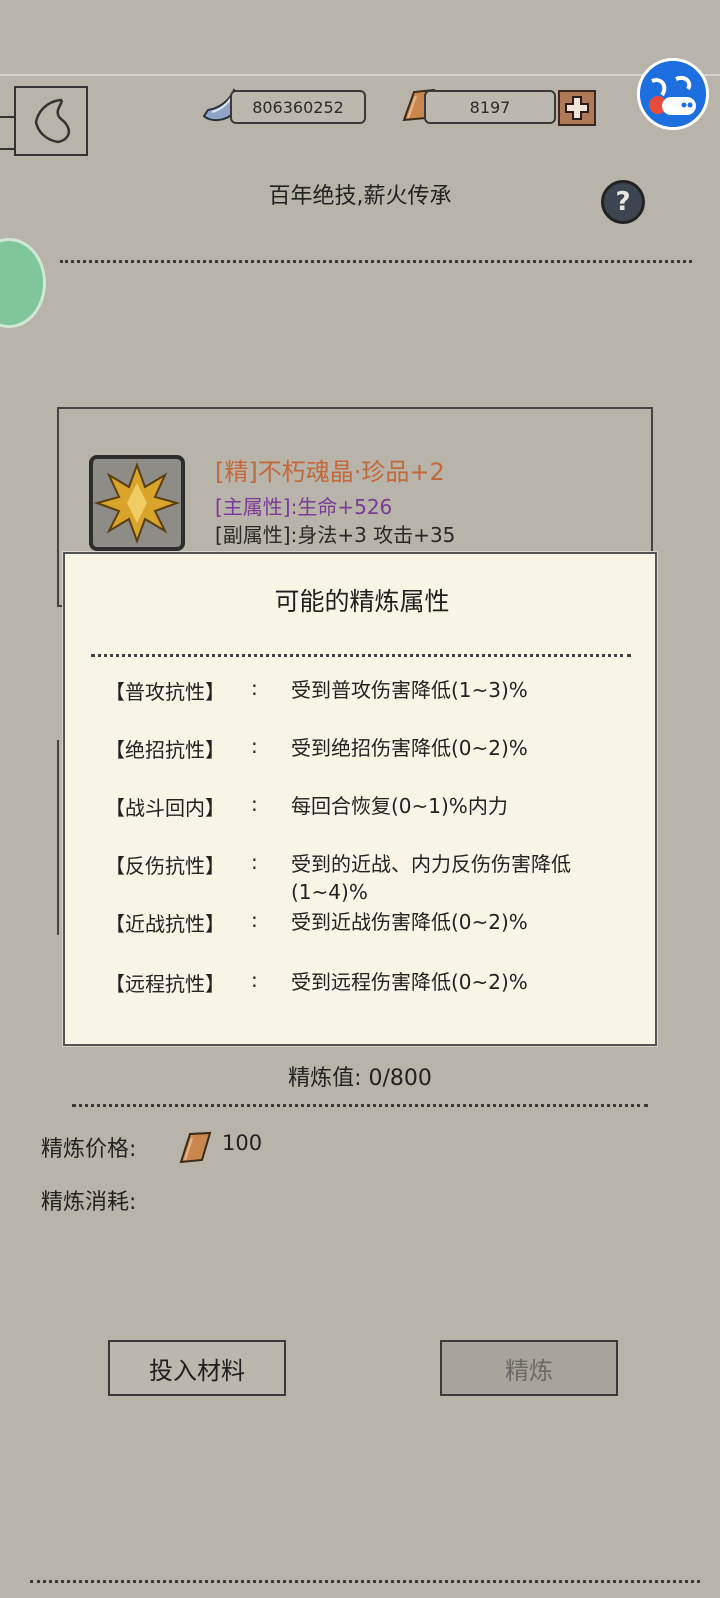 This screenshot has height=1598, width=720. Describe the element at coordinates (376, 261) in the screenshot. I see `header-divider` at that location.